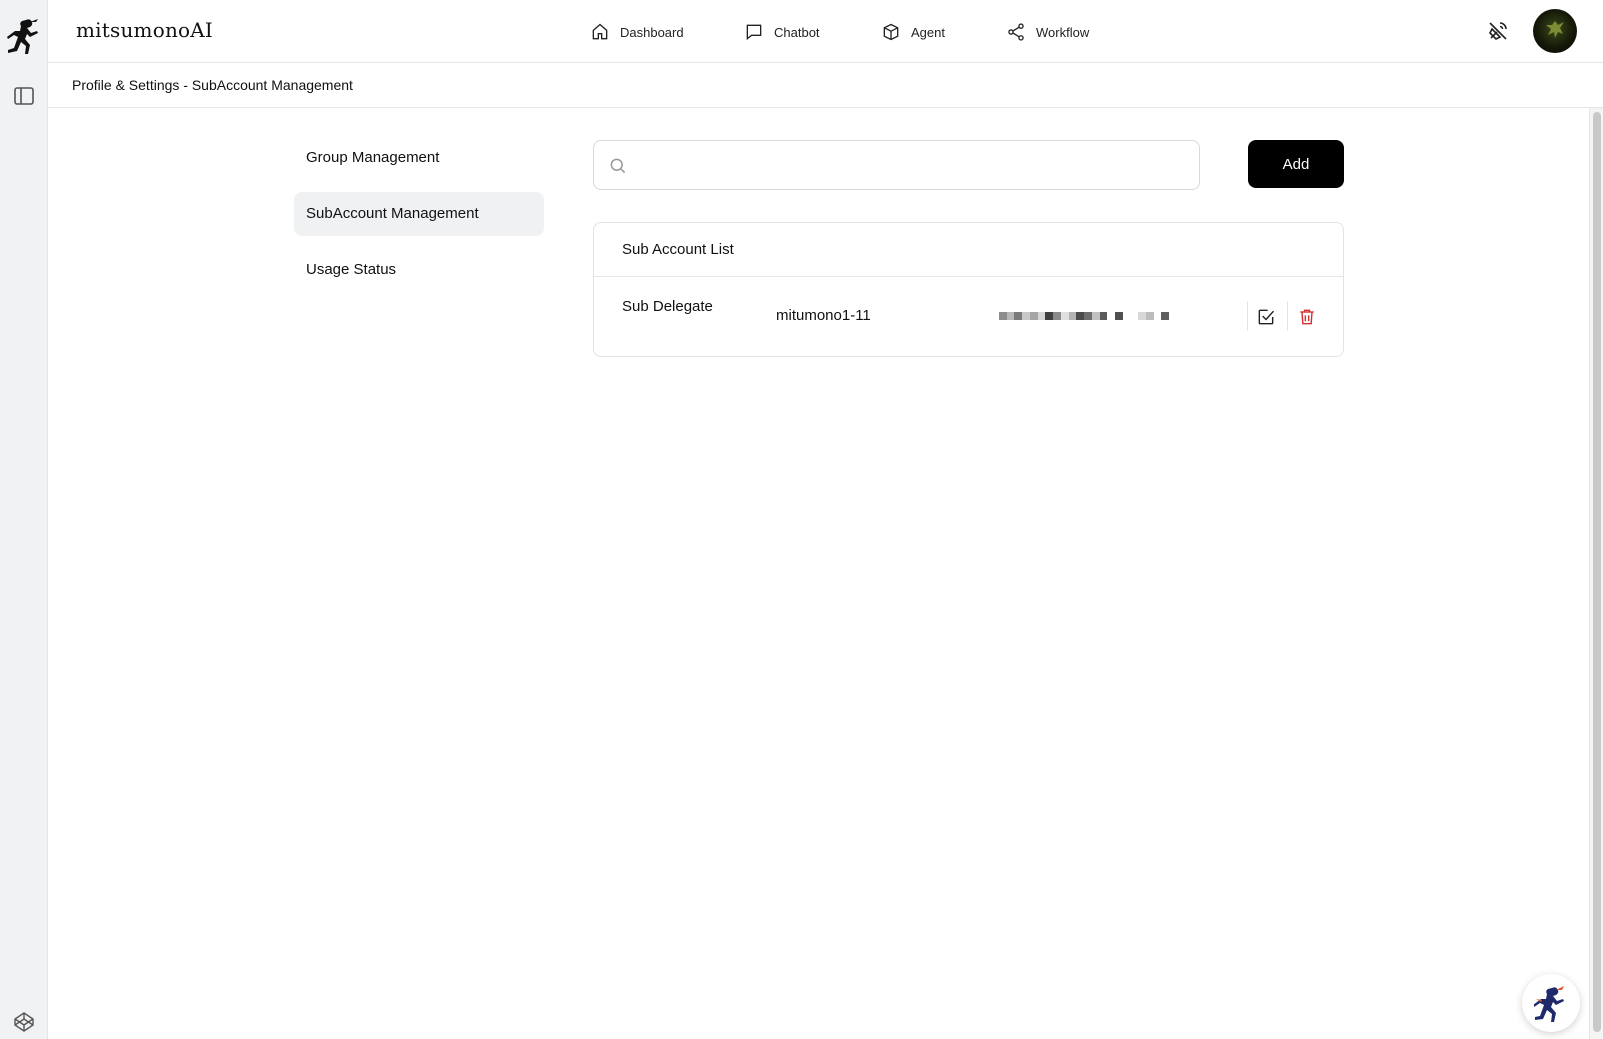 The width and height of the screenshot is (1603, 1039). What do you see at coordinates (24, 519) in the screenshot?
I see `left-rail` at bounding box center [24, 519].